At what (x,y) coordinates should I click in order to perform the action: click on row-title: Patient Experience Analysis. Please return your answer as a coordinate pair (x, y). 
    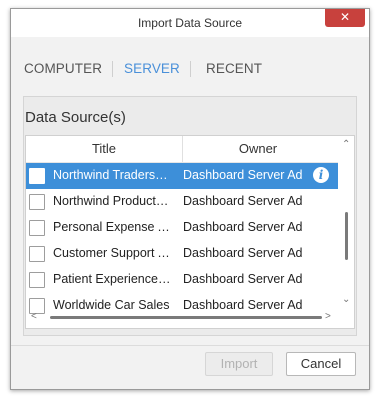
    Looking at the image, I should click on (112, 279).